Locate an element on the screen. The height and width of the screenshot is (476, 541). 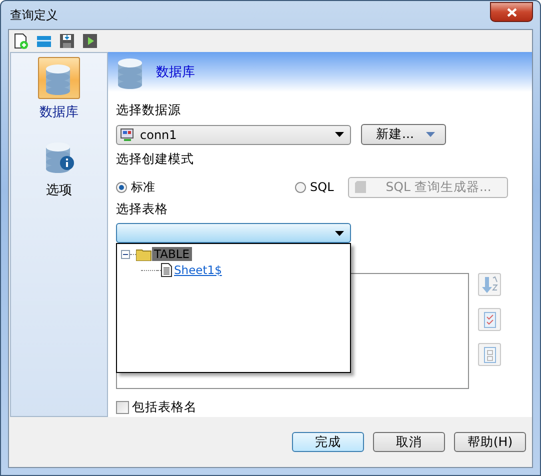
field-label: 选择创建模式 is located at coordinates (155, 159).